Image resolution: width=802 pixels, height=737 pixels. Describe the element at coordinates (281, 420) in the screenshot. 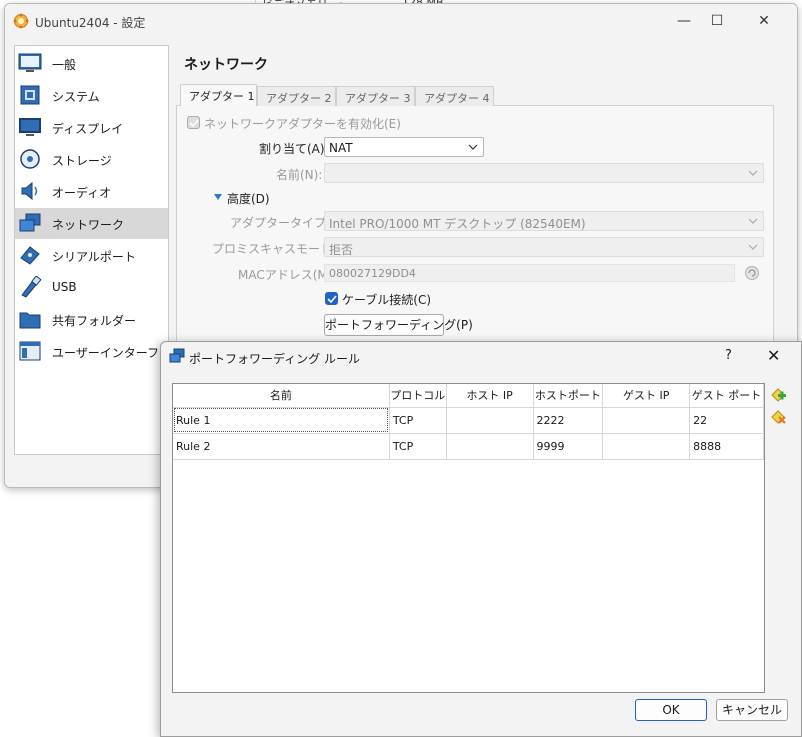

I see `rule-name-cell: Rule 1` at that location.